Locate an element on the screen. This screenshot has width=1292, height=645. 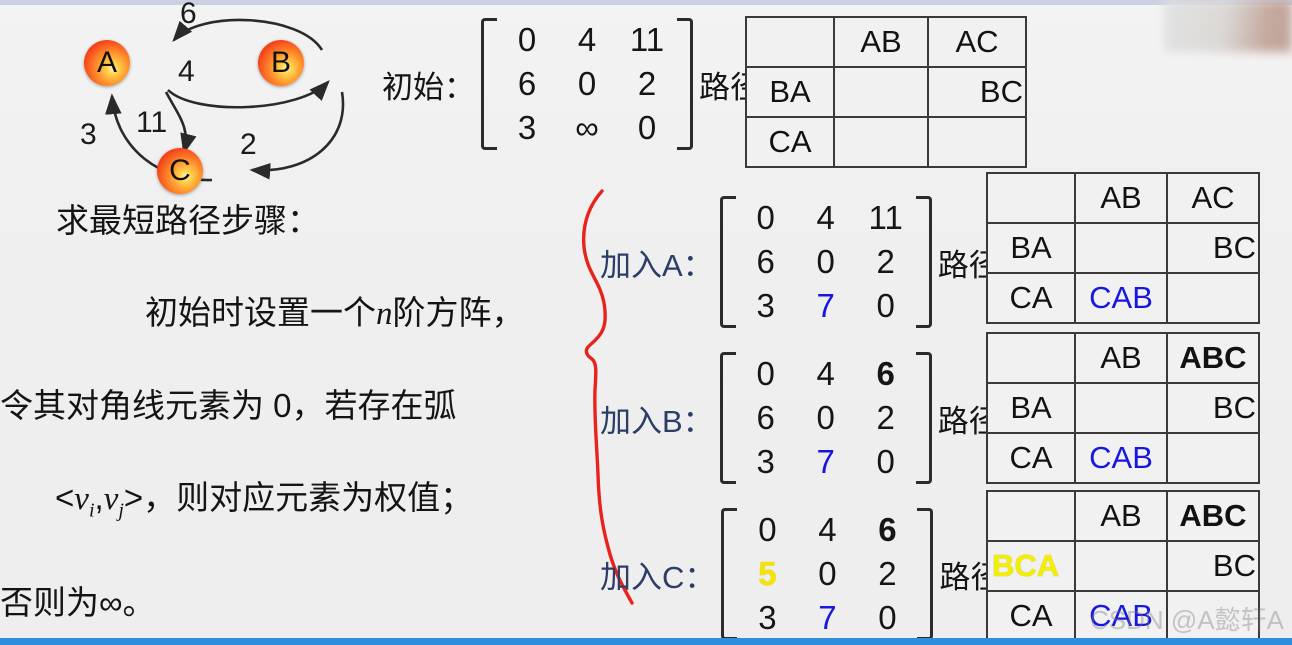
table-row-header-ba: BA is located at coordinates (1031, 408).